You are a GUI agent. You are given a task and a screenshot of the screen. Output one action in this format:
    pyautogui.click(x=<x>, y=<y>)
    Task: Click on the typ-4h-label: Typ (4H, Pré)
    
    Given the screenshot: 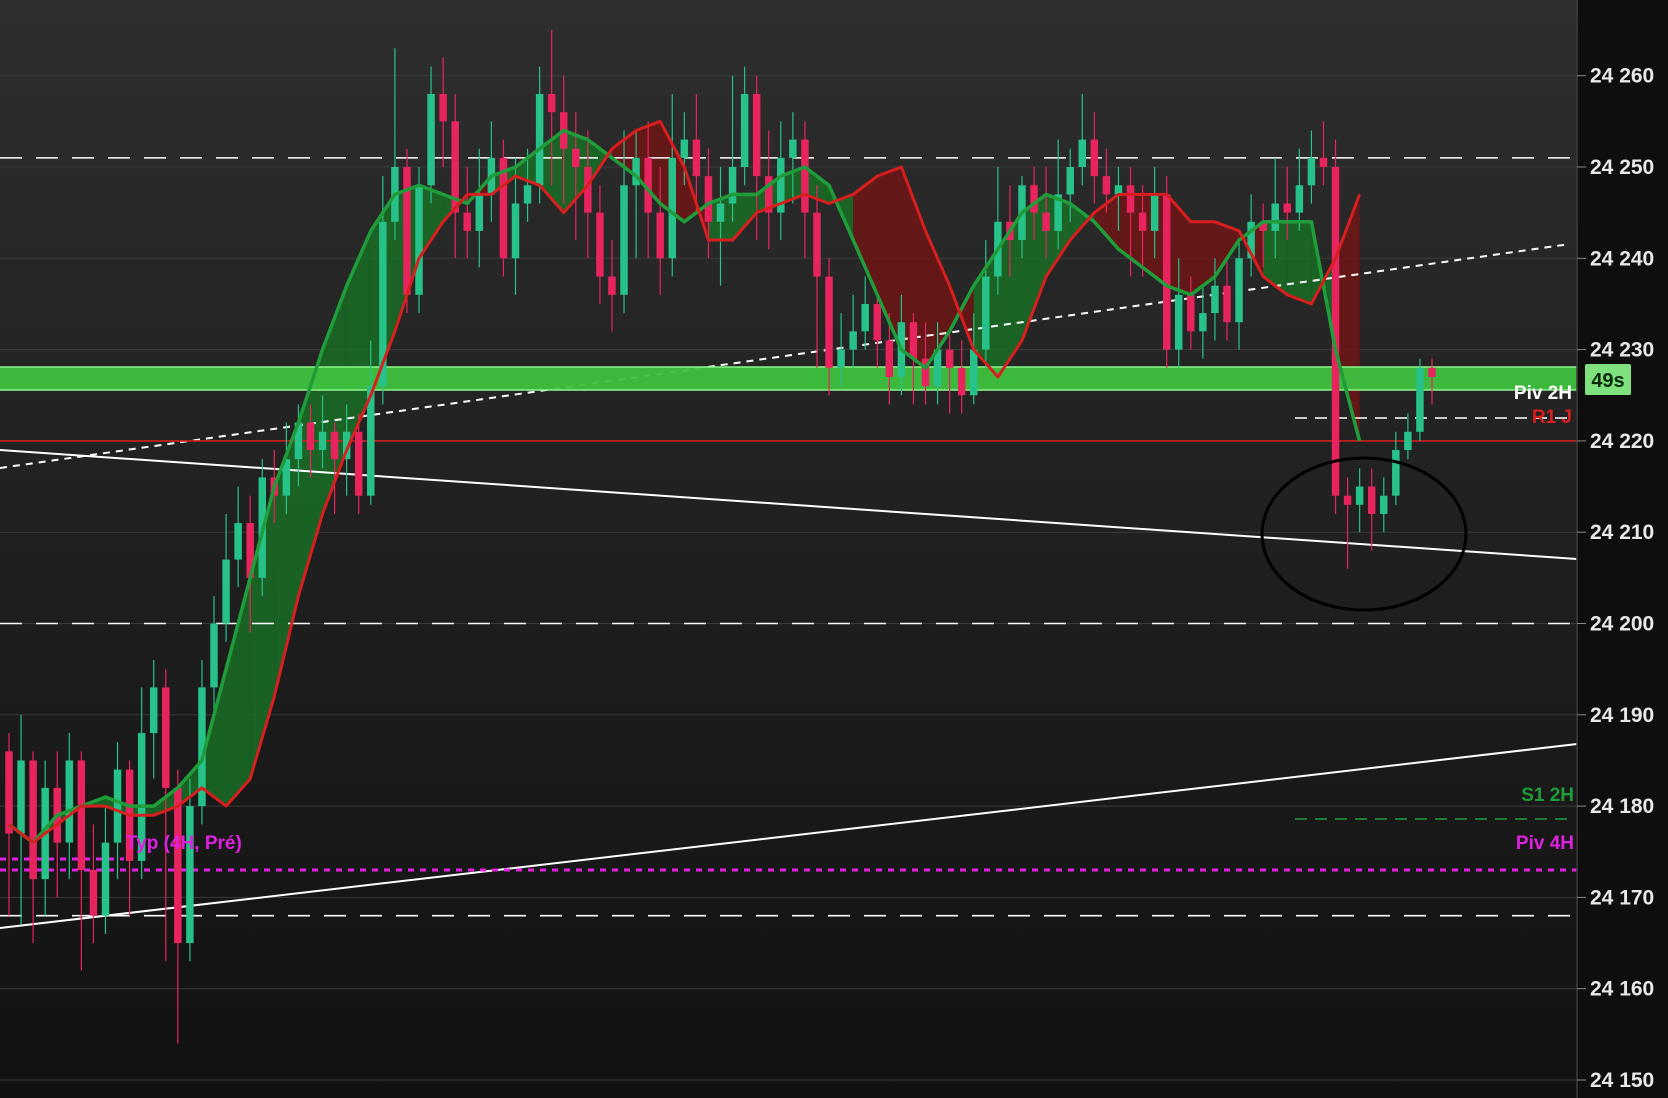 What is the action you would take?
    pyautogui.click(x=184, y=843)
    